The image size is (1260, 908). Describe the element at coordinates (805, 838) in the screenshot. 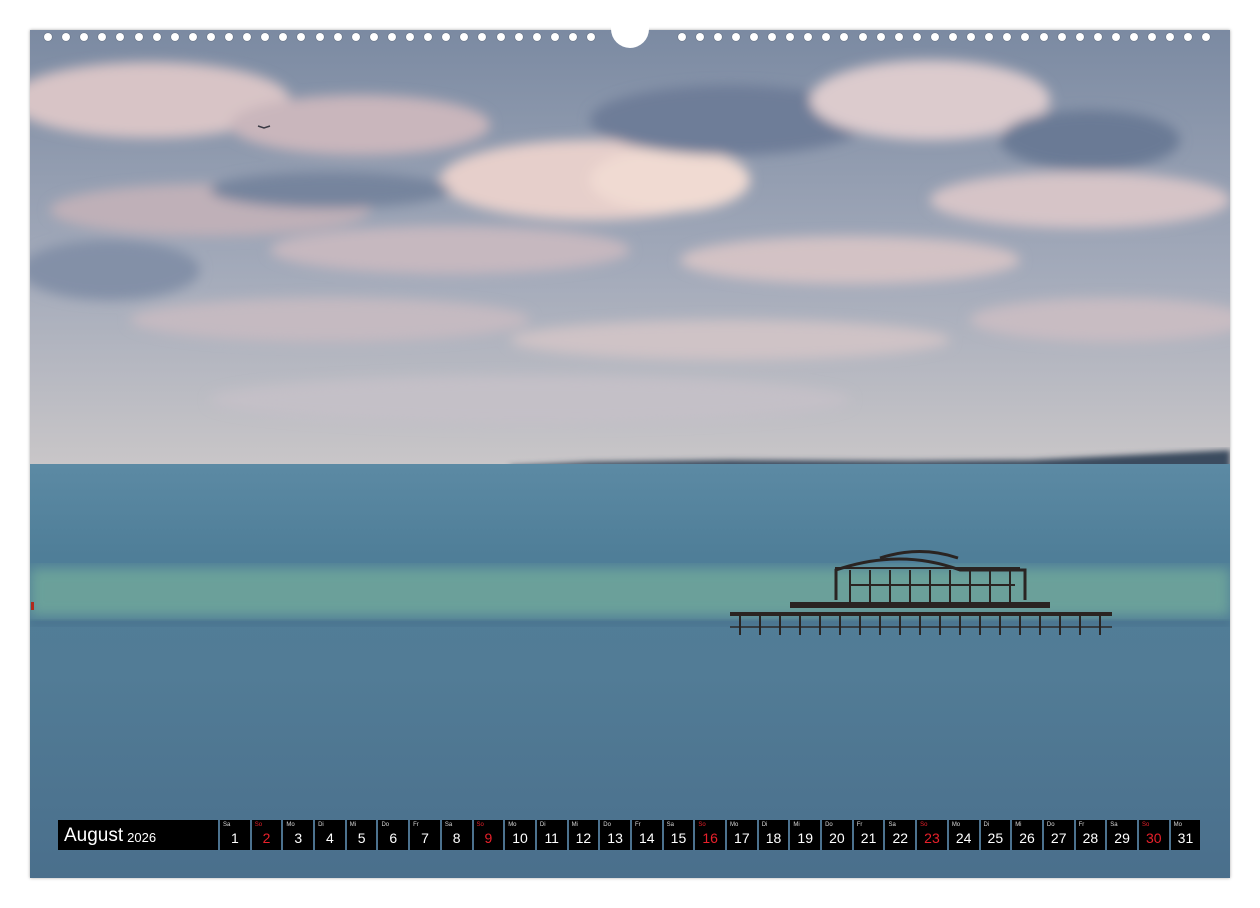

I see `day-number: 19` at that location.